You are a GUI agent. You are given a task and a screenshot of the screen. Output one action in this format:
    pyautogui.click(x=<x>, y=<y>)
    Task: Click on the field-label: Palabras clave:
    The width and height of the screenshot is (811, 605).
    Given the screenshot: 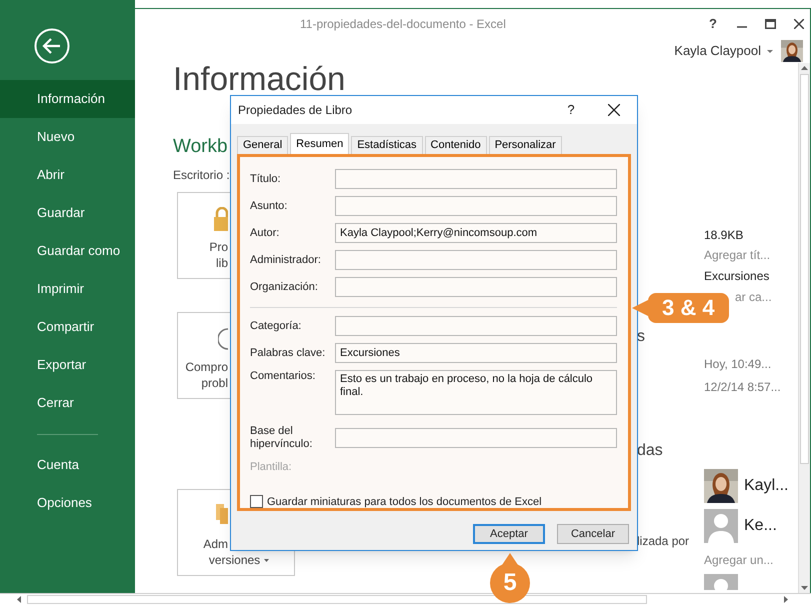 What is the action you would take?
    pyautogui.click(x=288, y=353)
    